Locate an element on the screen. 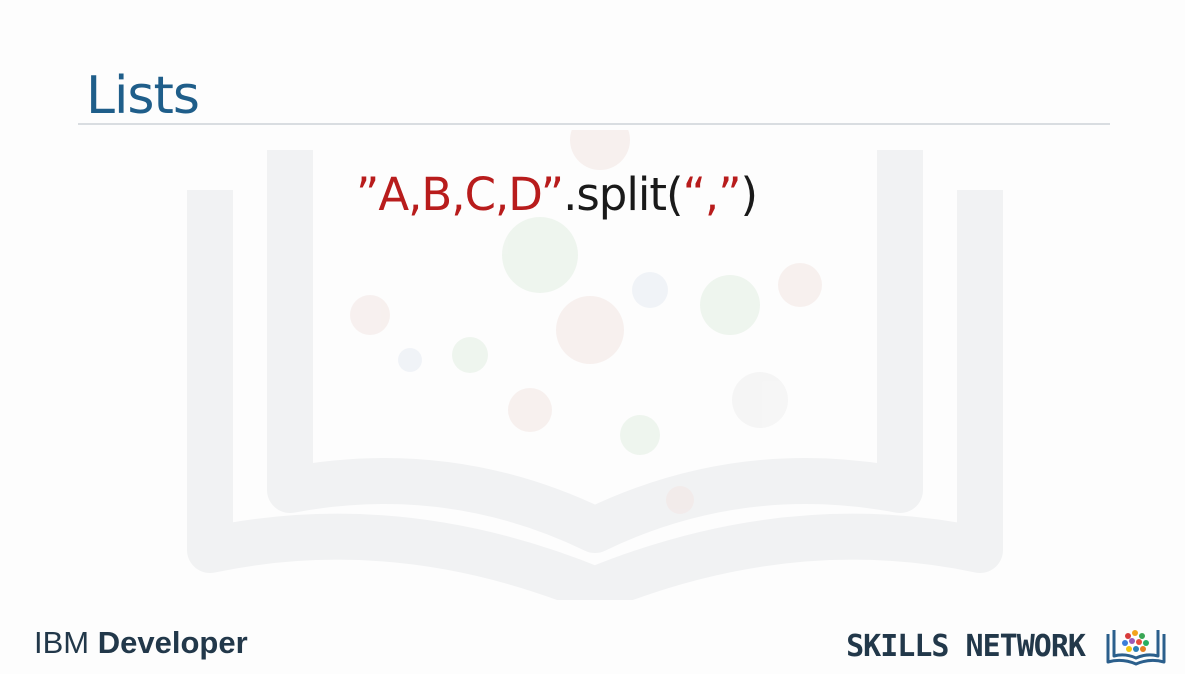  slide-title: Lists is located at coordinates (143, 96).